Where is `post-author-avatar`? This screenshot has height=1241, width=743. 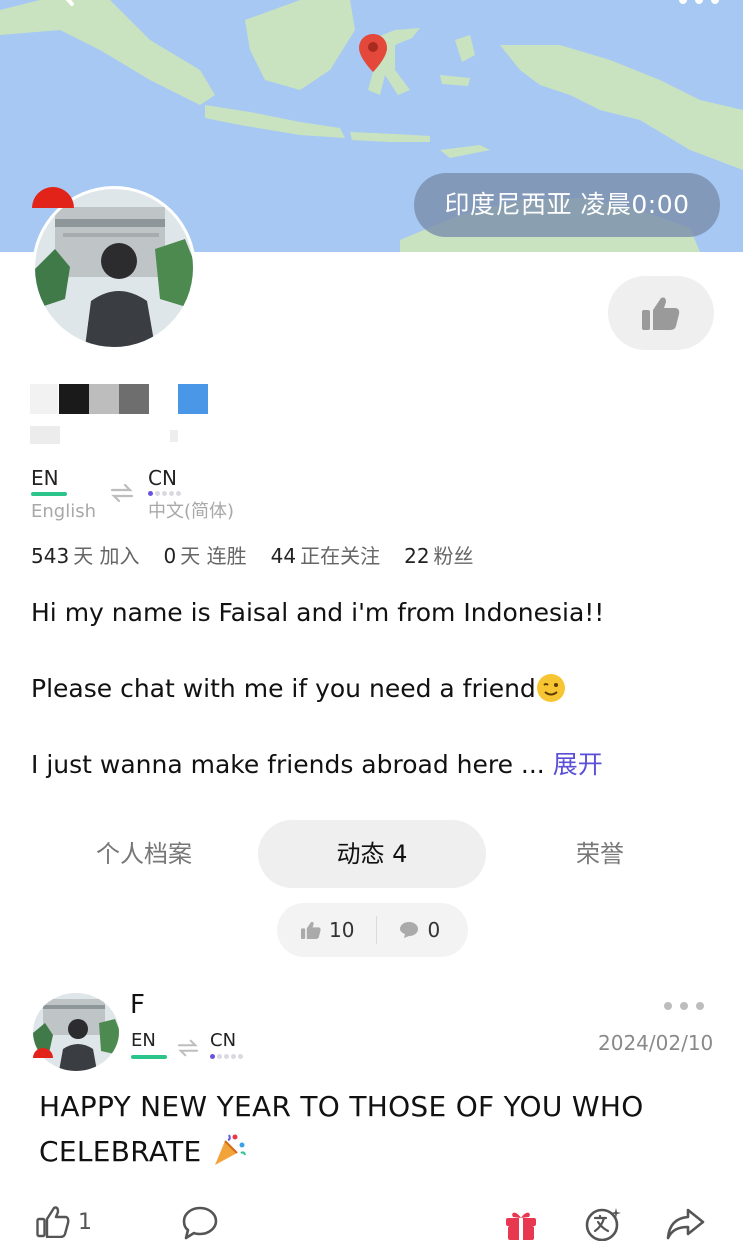 post-author-avatar is located at coordinates (76, 1032).